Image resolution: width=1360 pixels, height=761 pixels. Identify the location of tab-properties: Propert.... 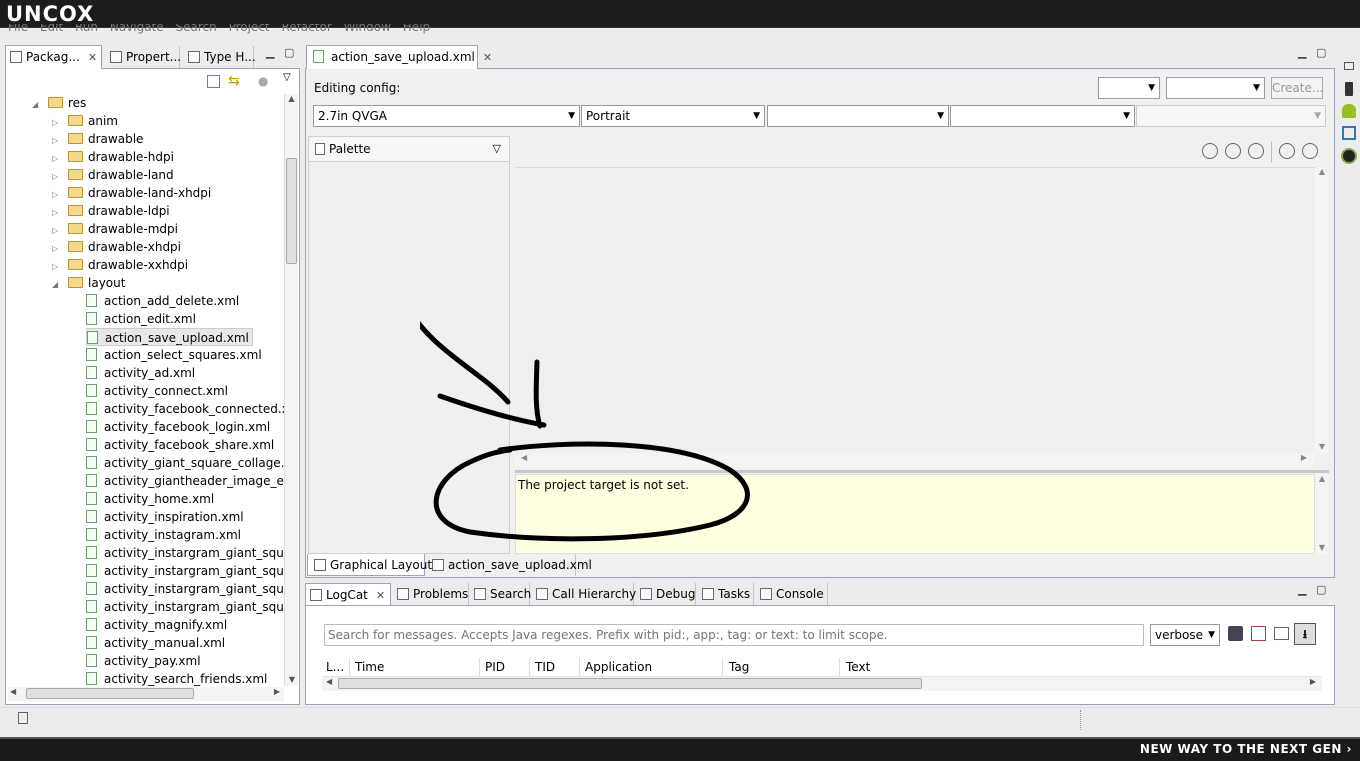
(142, 57).